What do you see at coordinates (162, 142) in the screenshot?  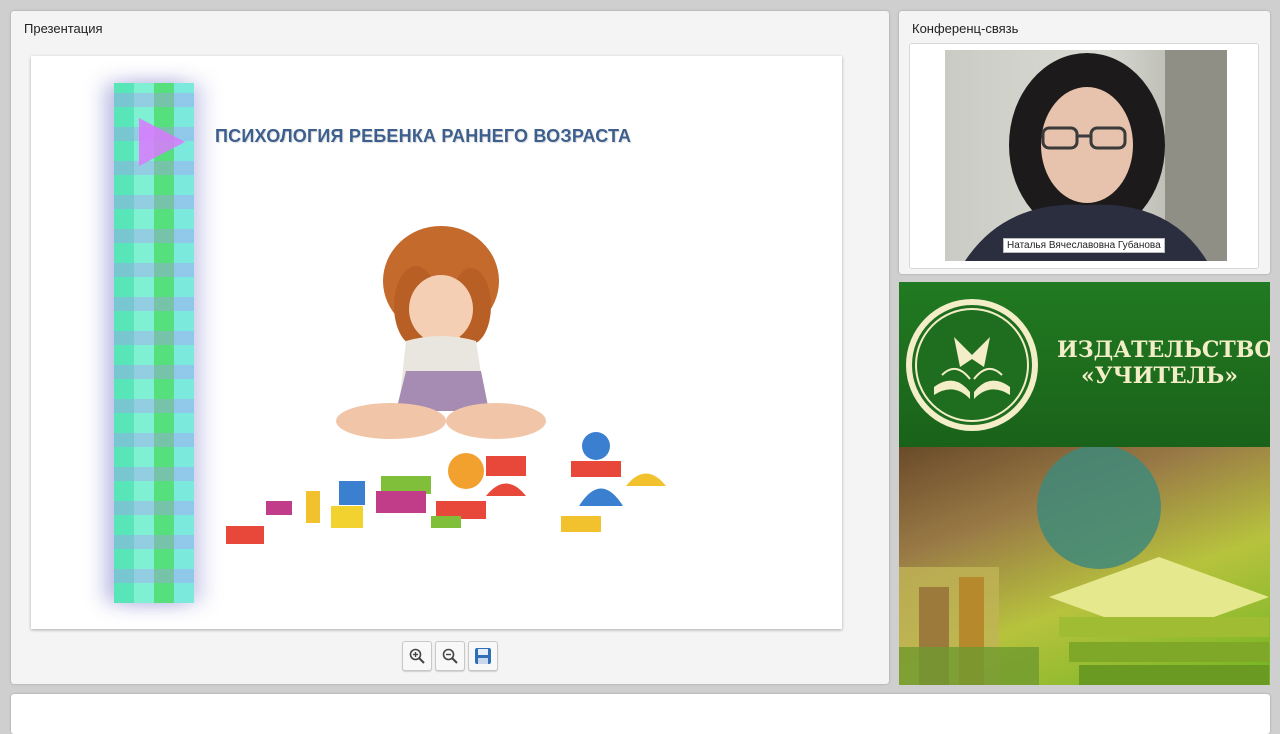 I see `slide-triangle-decoration` at bounding box center [162, 142].